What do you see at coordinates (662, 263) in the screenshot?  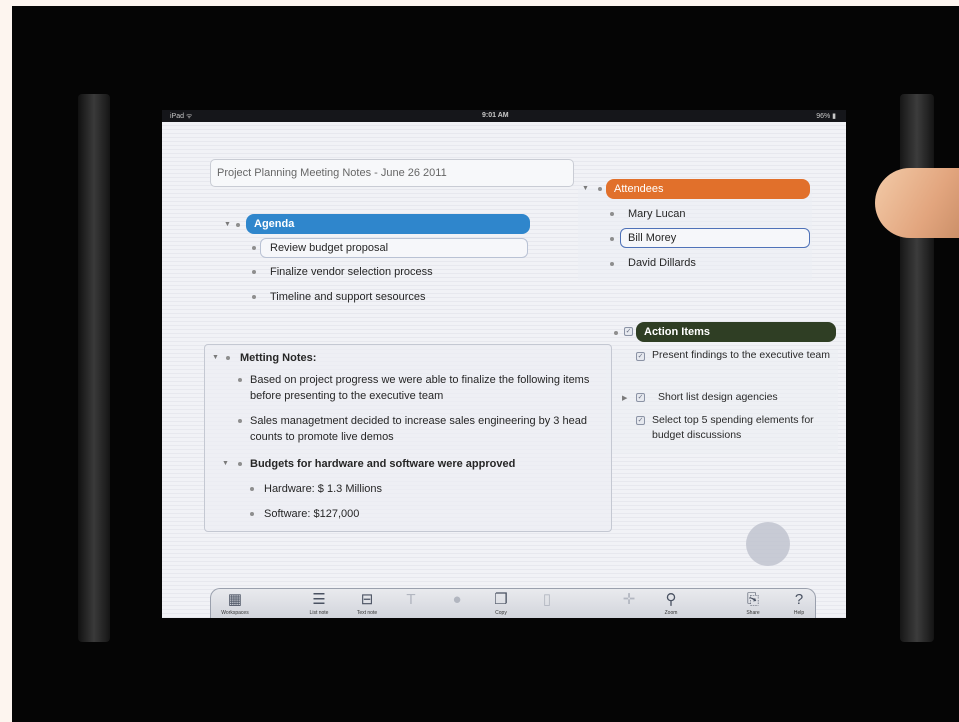 I see `attendee-item: David Dillards` at bounding box center [662, 263].